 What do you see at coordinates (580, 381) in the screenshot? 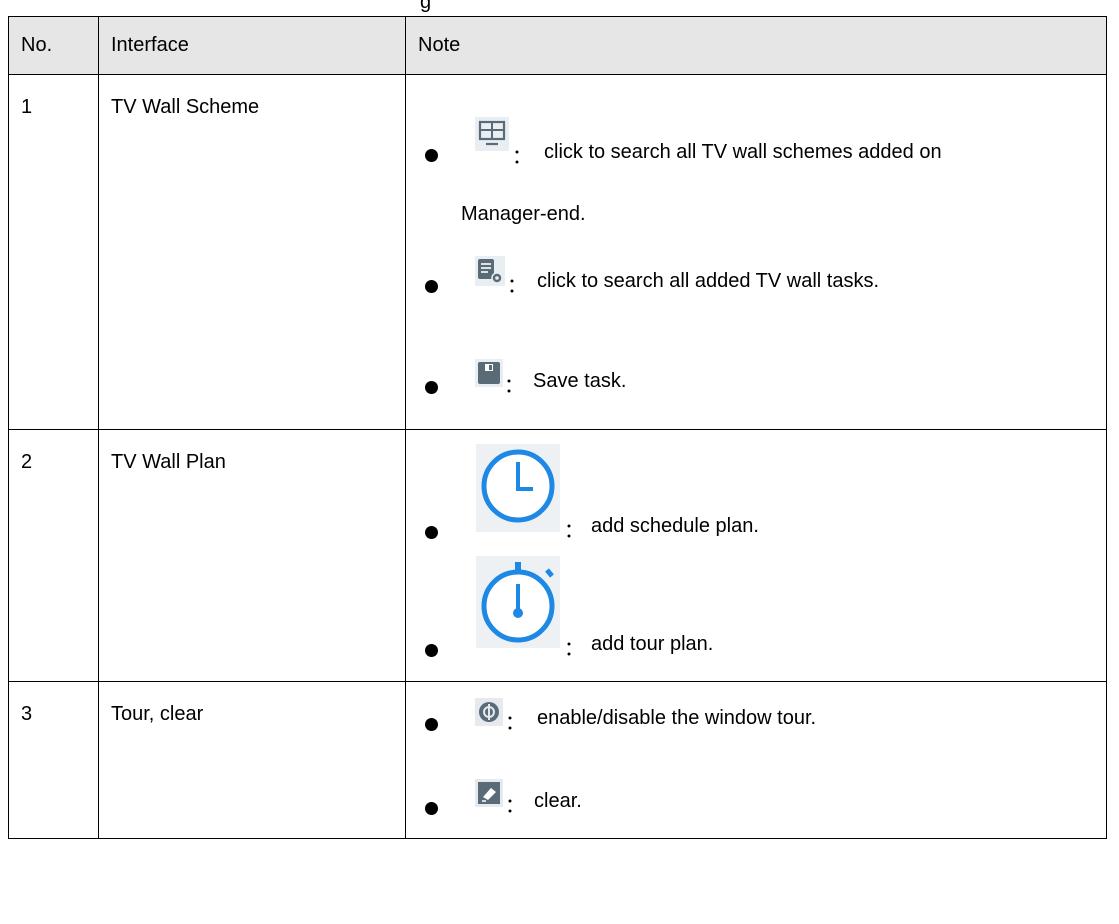
I see `note-text: Save task.` at bounding box center [580, 381].